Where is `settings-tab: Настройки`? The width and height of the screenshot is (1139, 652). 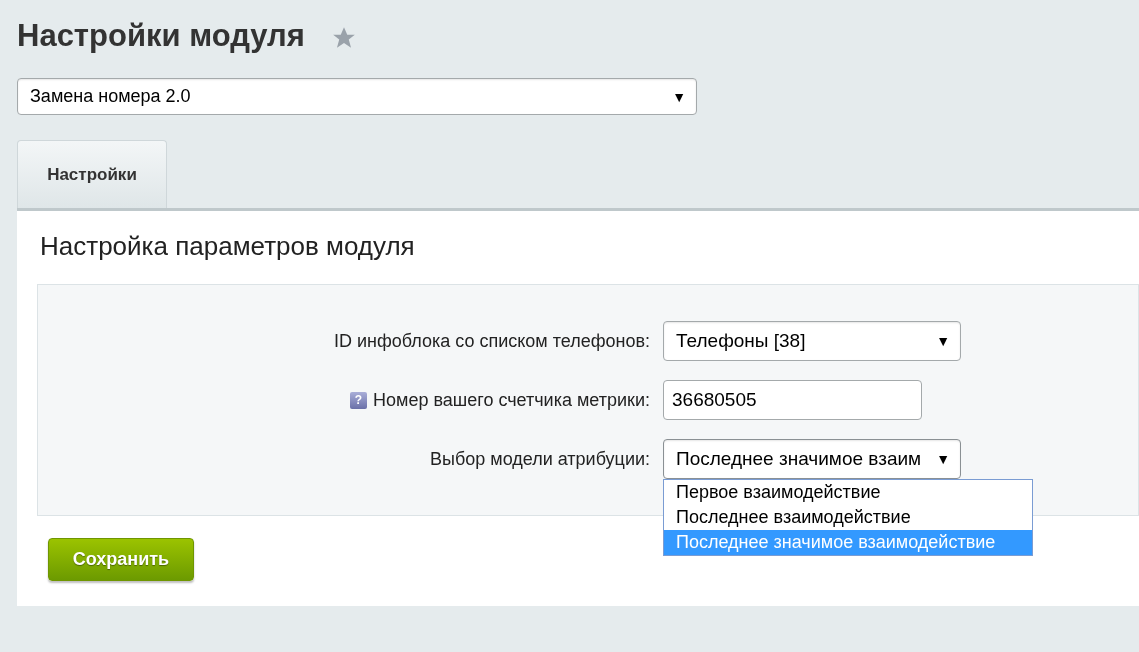
settings-tab: Настройки is located at coordinates (92, 174).